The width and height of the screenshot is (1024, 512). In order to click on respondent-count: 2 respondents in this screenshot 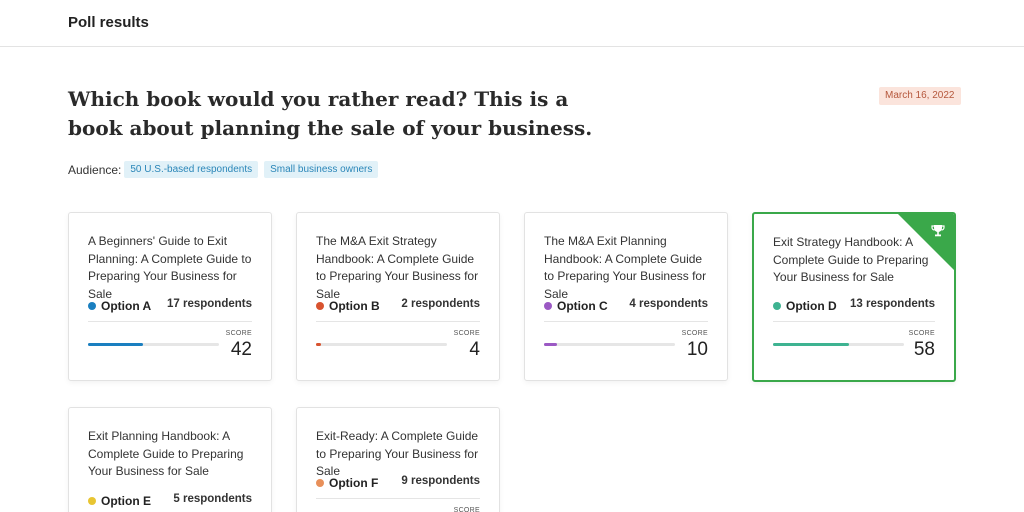, I will do `click(440, 304)`.